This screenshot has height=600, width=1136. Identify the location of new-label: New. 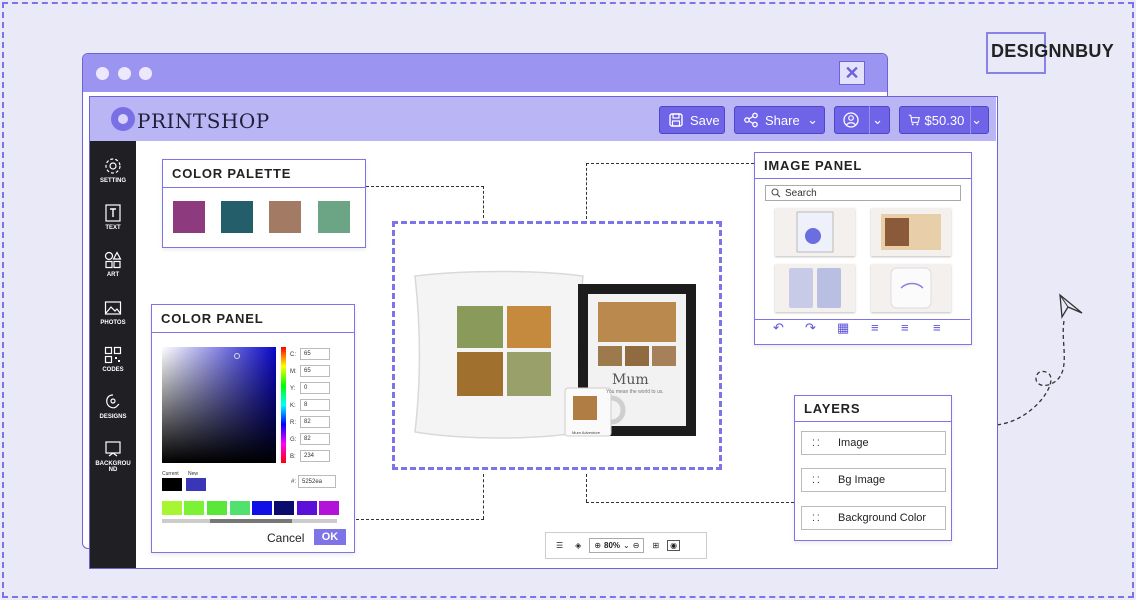
(193, 474).